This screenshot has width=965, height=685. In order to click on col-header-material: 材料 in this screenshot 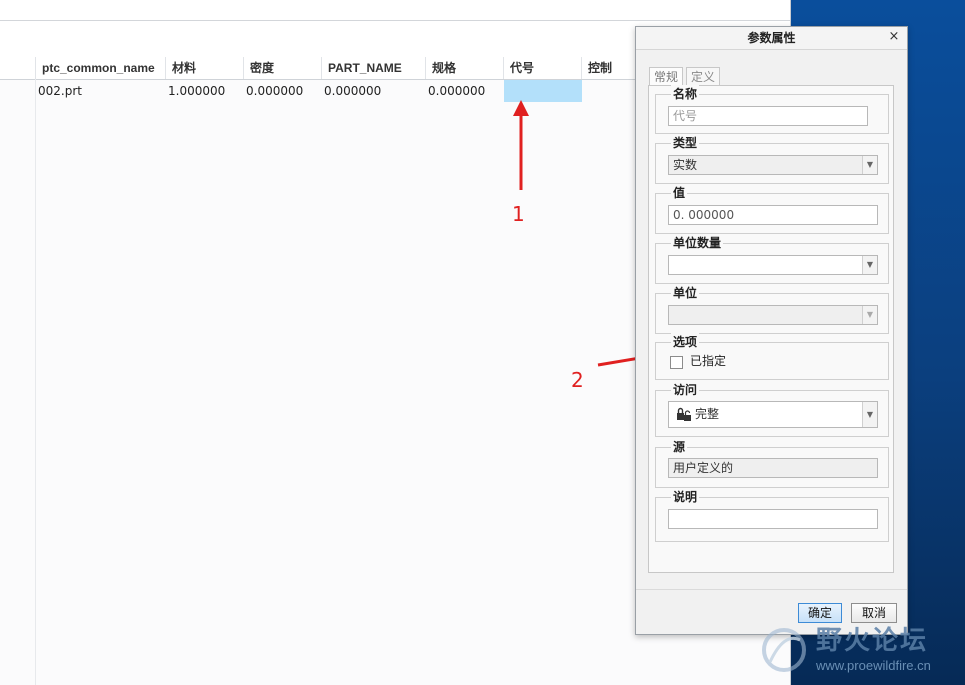, I will do `click(204, 68)`.